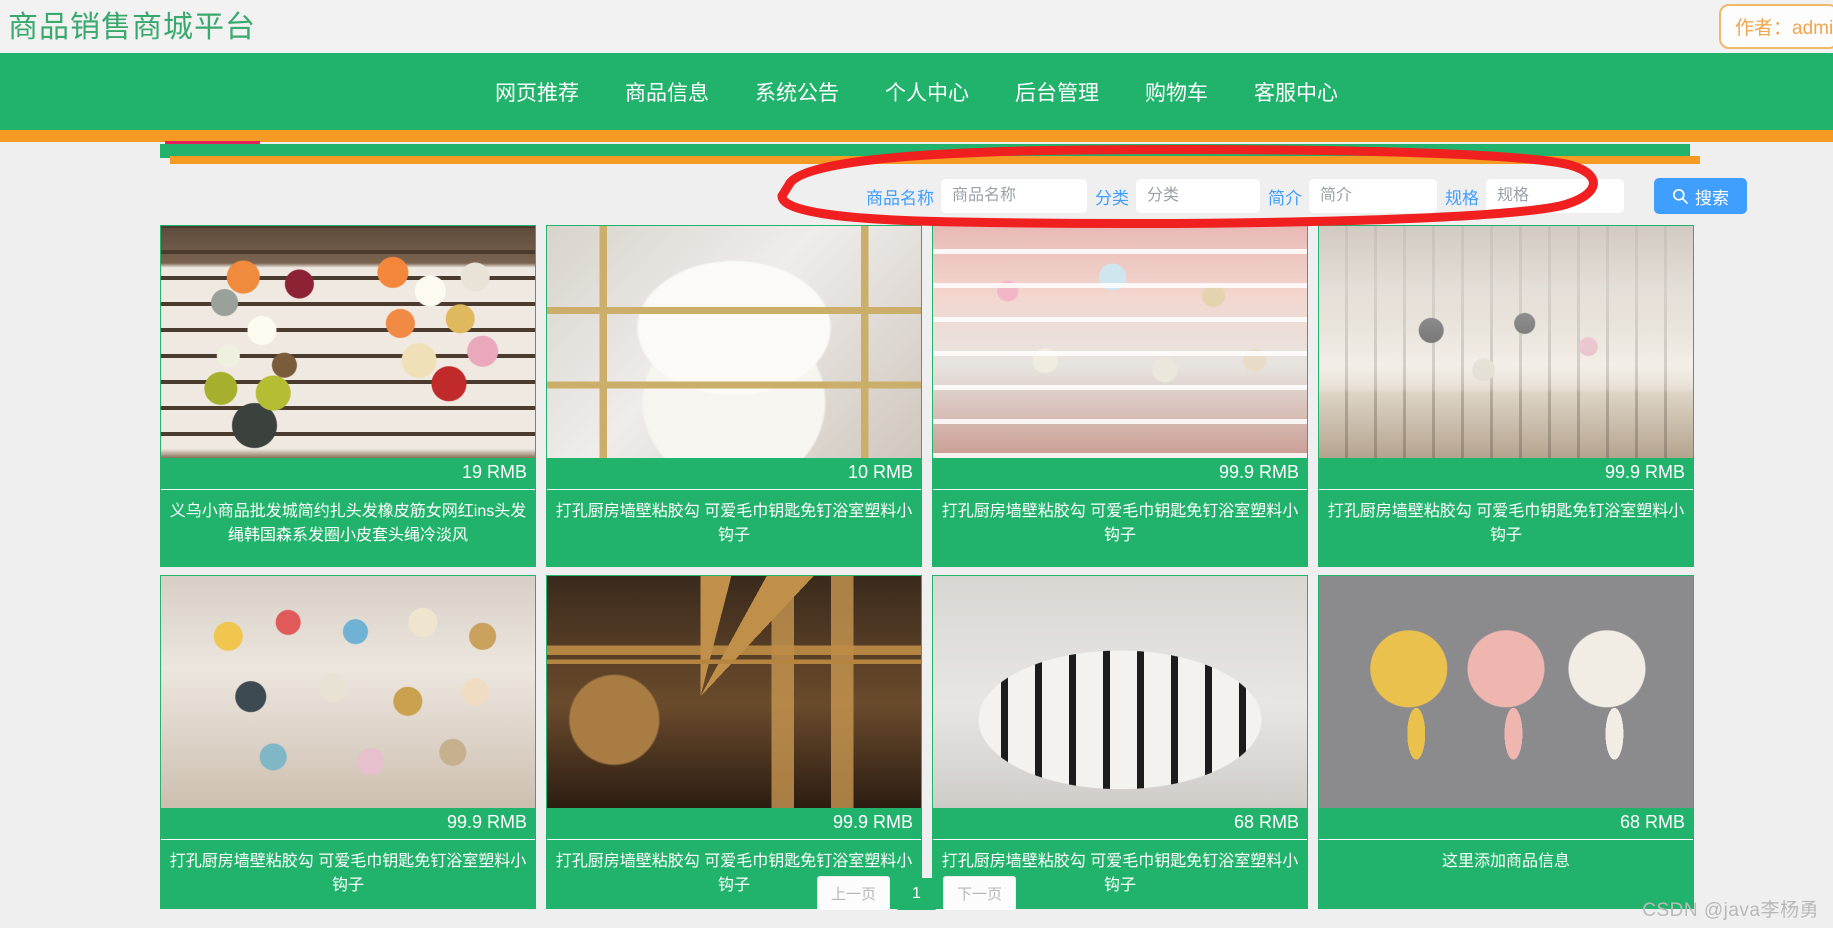 The height and width of the screenshot is (928, 1833). Describe the element at coordinates (1680, 196) in the screenshot. I see `search-icon` at that location.